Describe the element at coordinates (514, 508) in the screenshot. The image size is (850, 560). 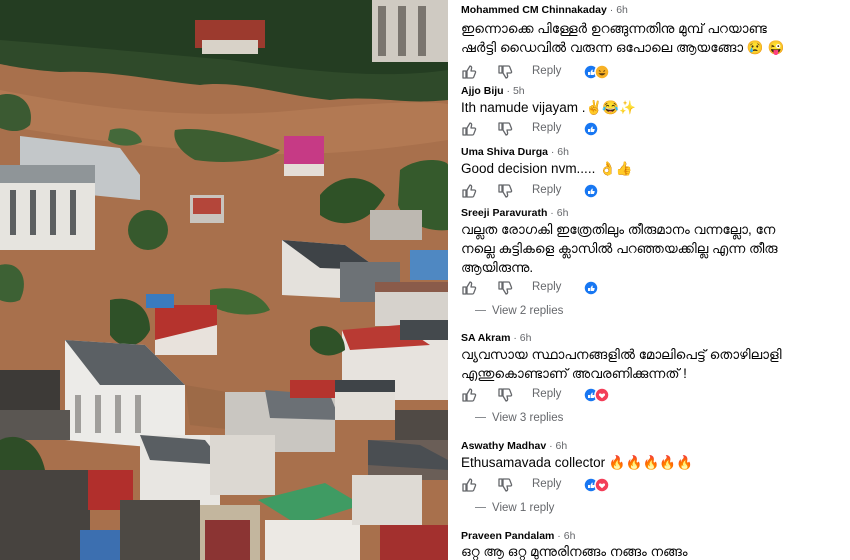
I see `view-replies-link: View 1 reply` at that location.